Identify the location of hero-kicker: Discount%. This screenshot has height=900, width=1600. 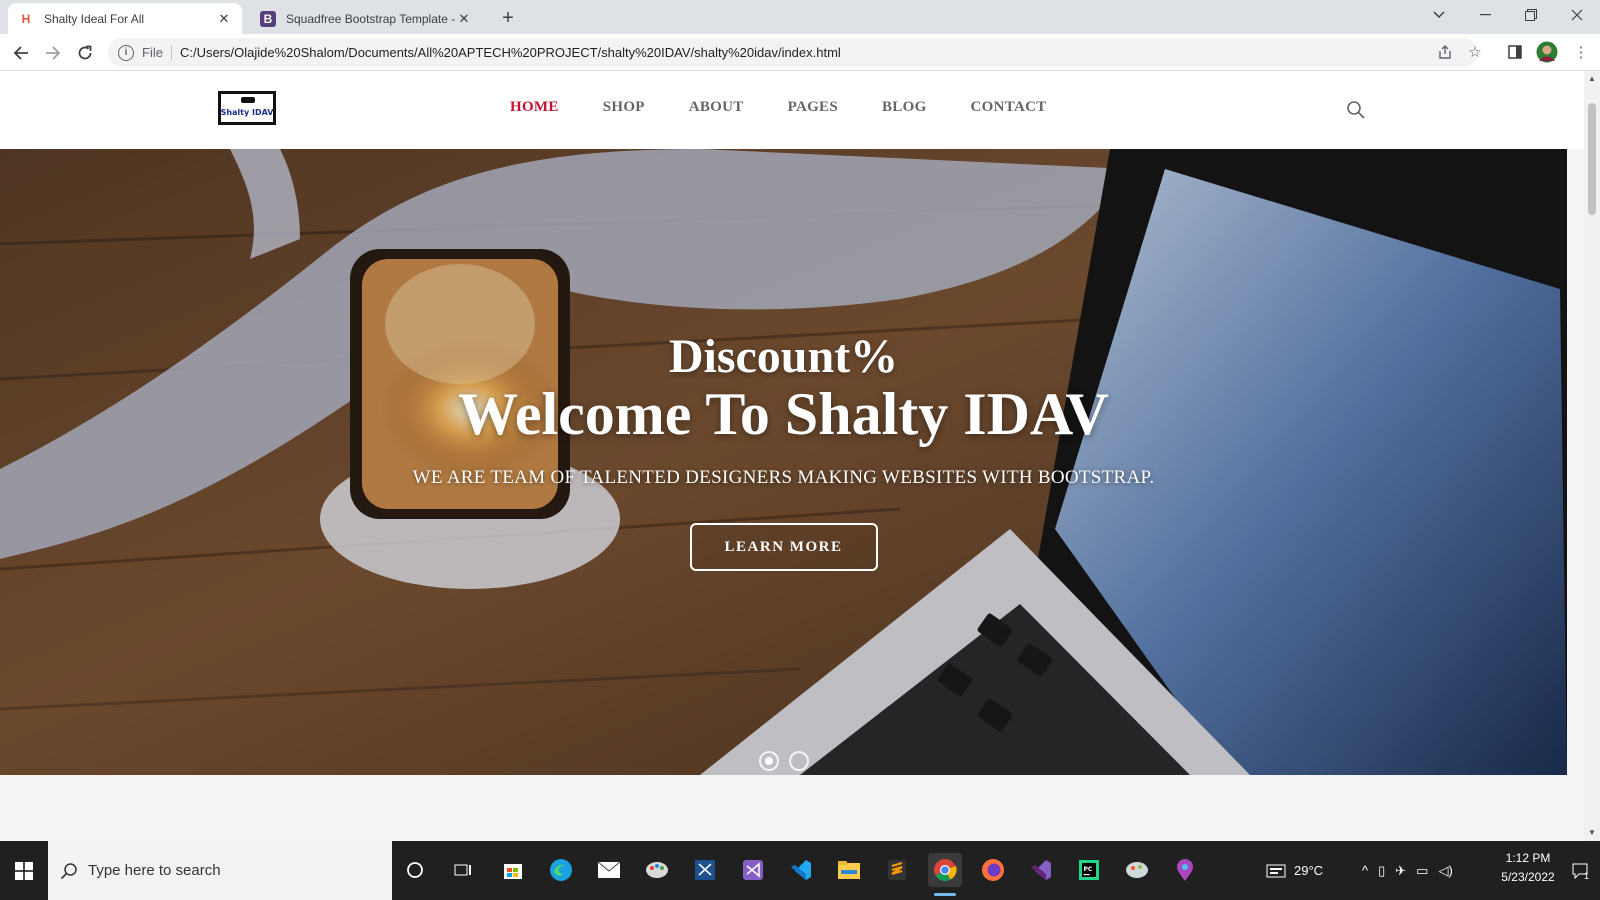
(783, 356).